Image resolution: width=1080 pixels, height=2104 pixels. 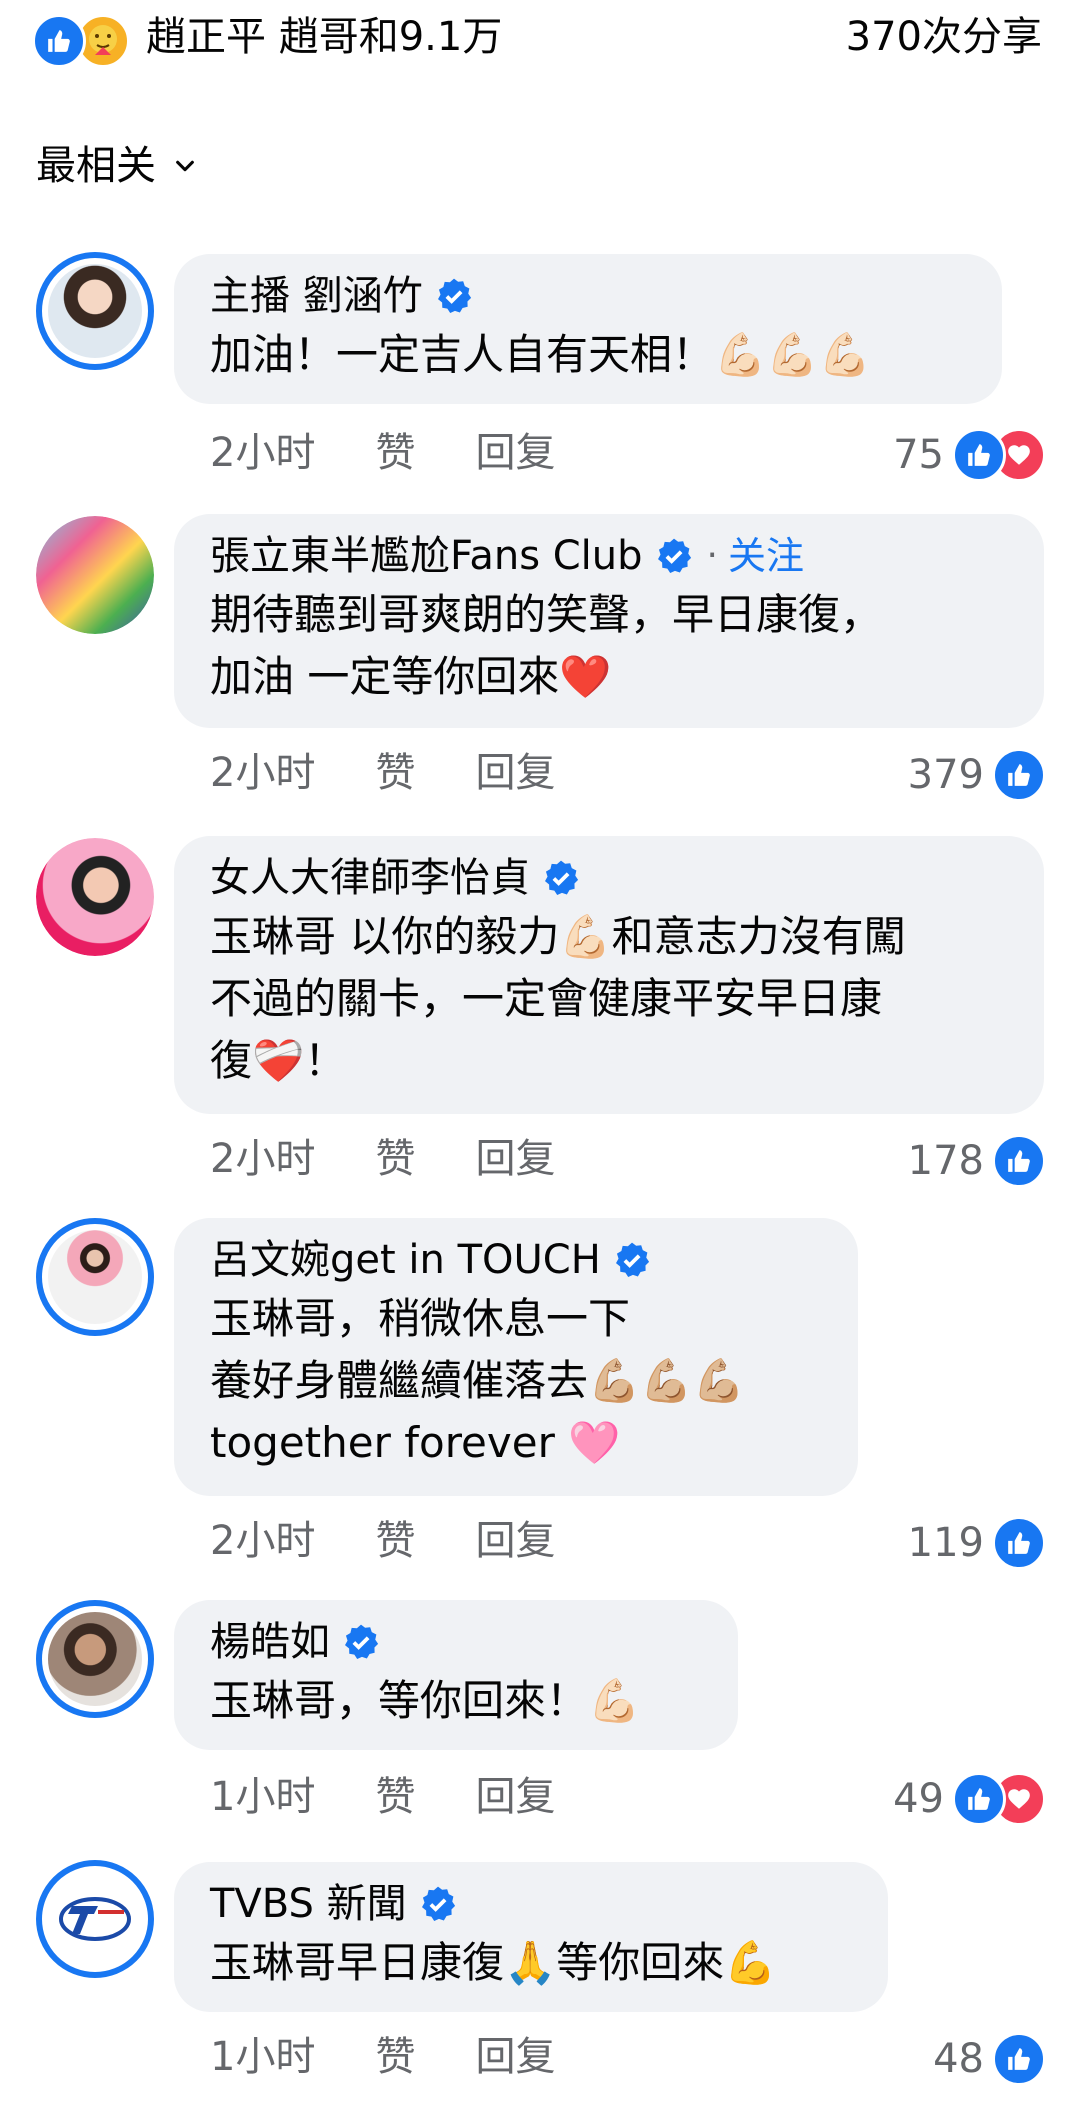 I want to click on commenter-name: TVBS 新聞, so click(x=308, y=1904).